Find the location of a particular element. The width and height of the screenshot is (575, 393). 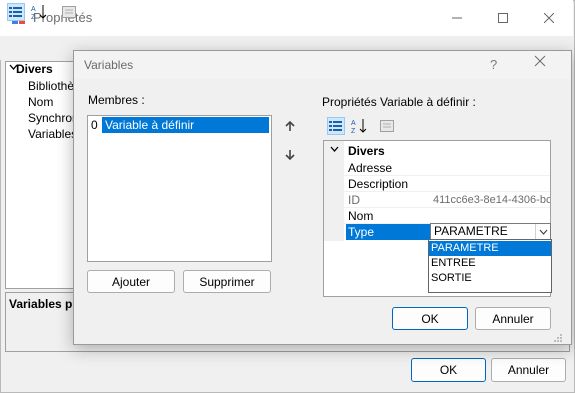

property-value-adresse is located at coordinates (490, 168).